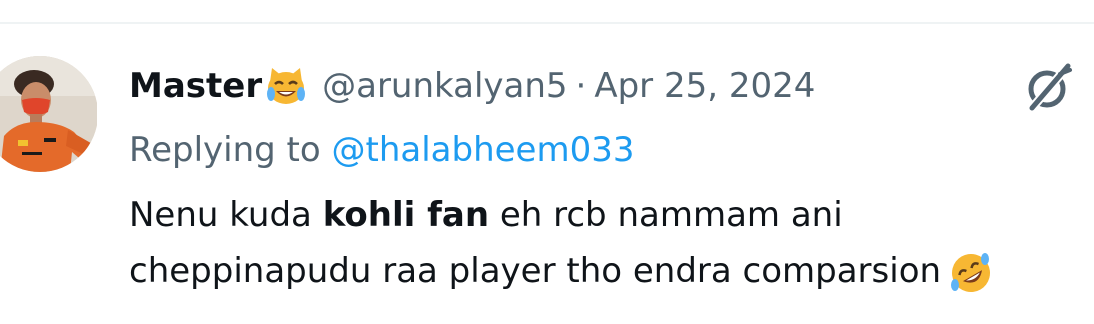 This screenshot has height=324, width=1094. Describe the element at coordinates (406, 215) in the screenshot. I see `tweet-text-bold: kohli fan` at that location.